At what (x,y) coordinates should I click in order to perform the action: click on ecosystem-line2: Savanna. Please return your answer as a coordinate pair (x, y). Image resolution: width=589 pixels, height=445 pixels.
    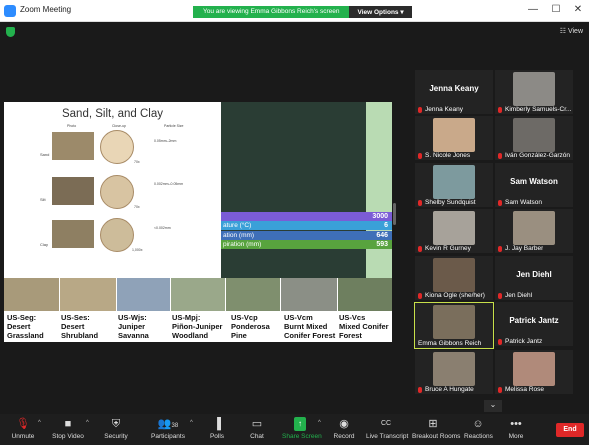
    Looking at the image, I should click on (133, 335).